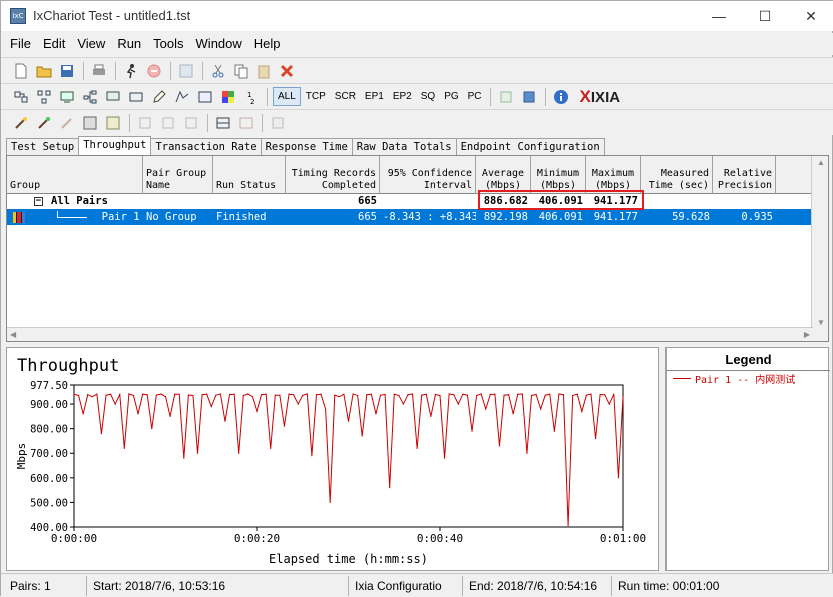 The width and height of the screenshot is (833, 597). Describe the element at coordinates (744, 175) in the screenshot. I see `col-relative-precision: Relative Precision` at that location.